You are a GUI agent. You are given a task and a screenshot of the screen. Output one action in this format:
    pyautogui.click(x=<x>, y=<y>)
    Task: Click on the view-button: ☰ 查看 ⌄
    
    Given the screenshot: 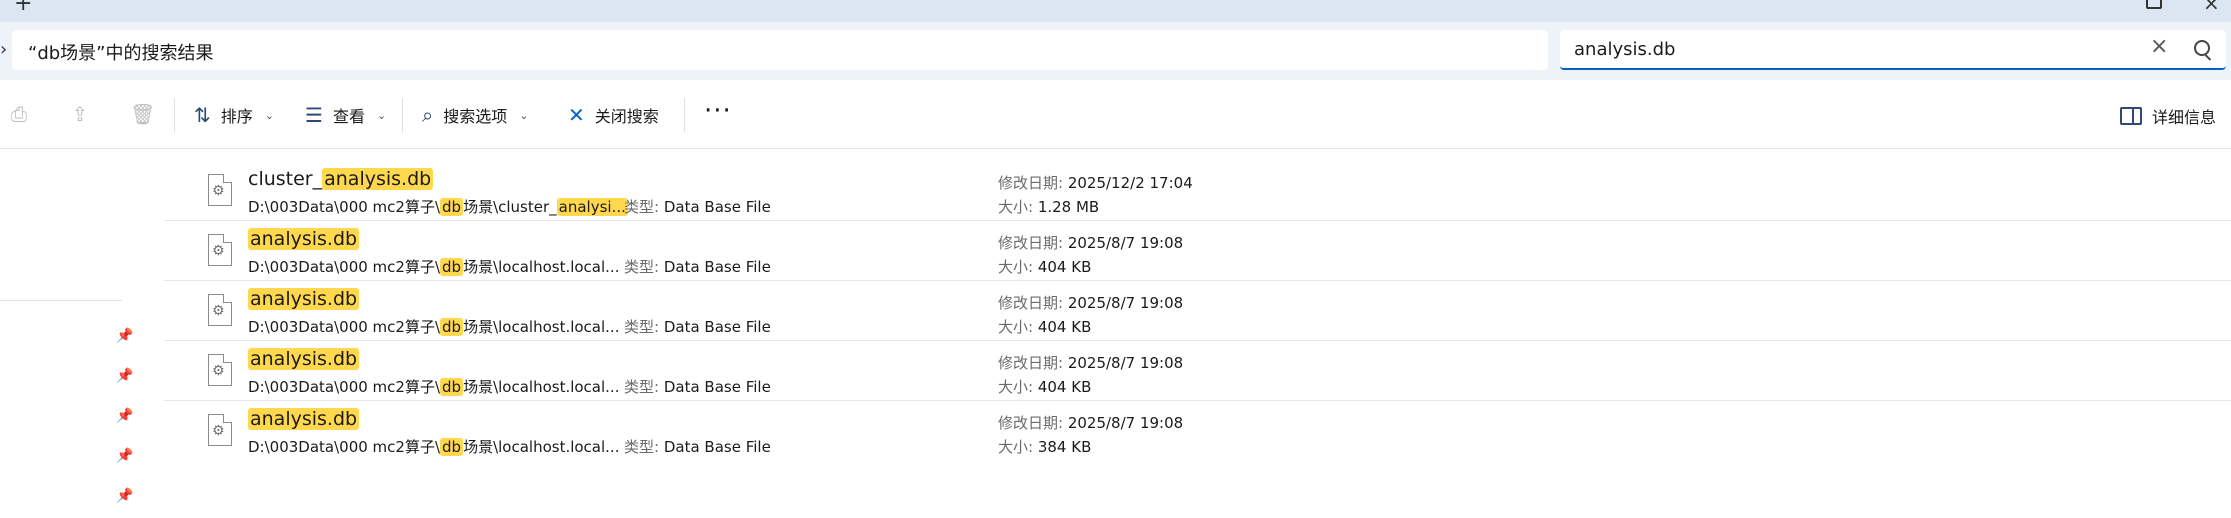 What is the action you would take?
    pyautogui.click(x=345, y=115)
    